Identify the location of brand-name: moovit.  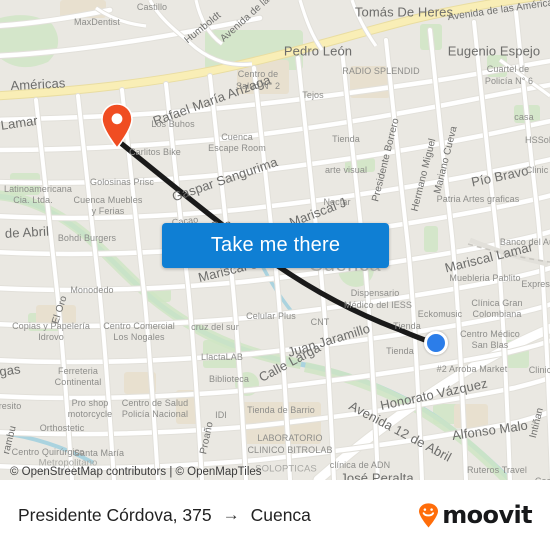
(487, 515).